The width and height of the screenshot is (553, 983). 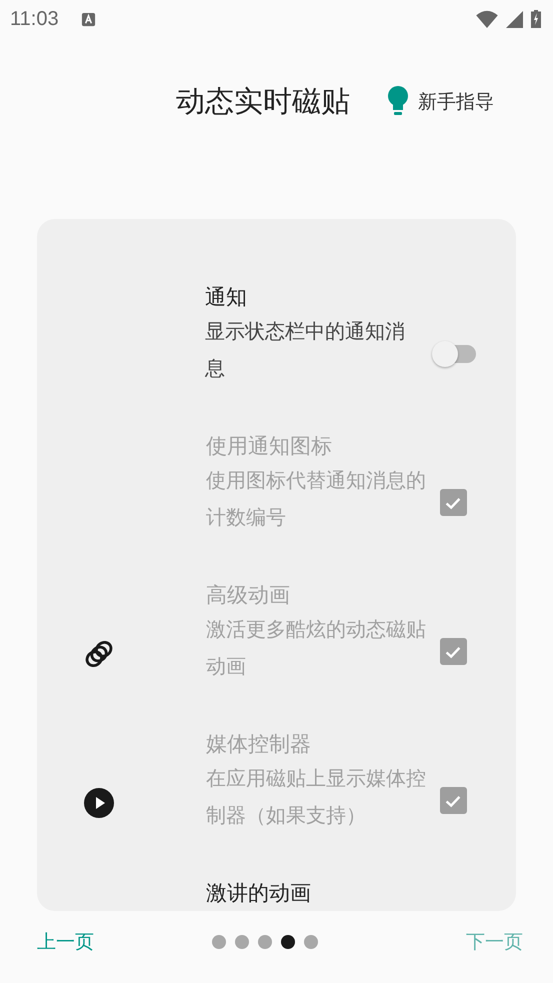 What do you see at coordinates (259, 744) in the screenshot?
I see `setting-title: 媒体控制器` at bounding box center [259, 744].